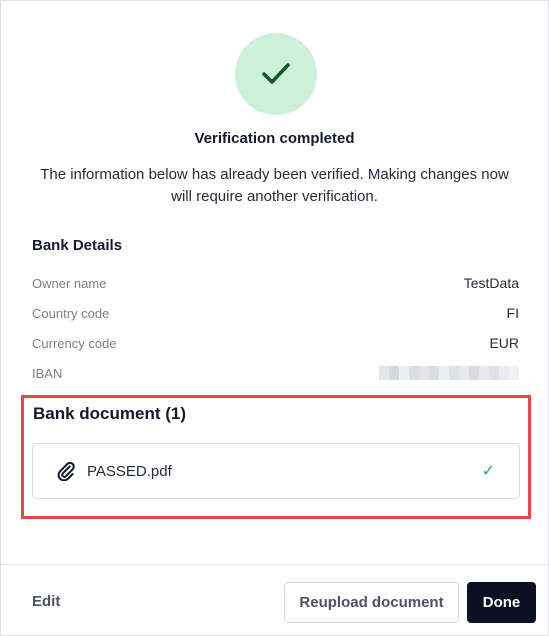  Describe the element at coordinates (129, 471) in the screenshot. I see `file-name: PASSED.pdf` at that location.